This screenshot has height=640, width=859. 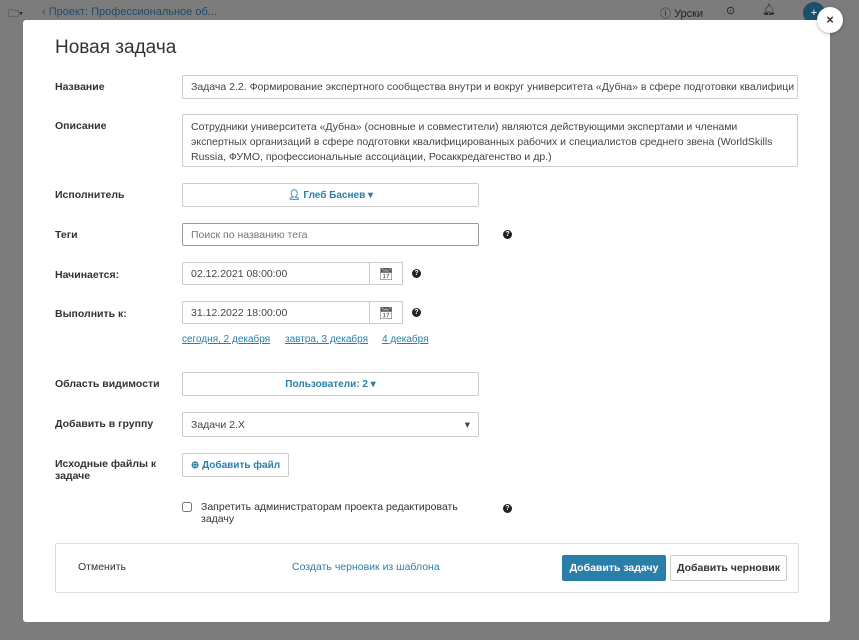 I want to click on name-label: Название, so click(x=80, y=87).